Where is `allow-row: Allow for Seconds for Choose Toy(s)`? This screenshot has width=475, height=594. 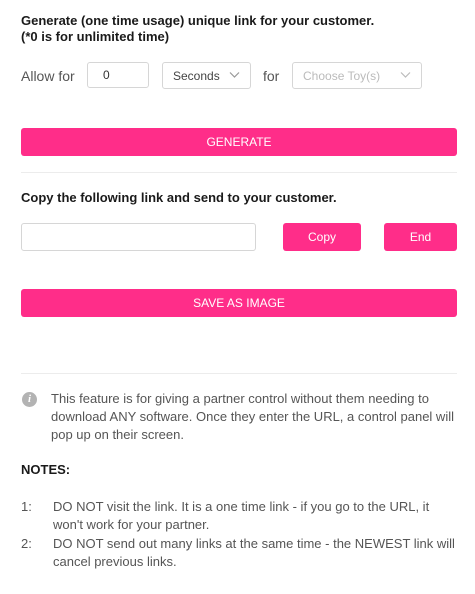
allow-row: Allow for Seconds for Choose Toy(s) is located at coordinates (241, 76).